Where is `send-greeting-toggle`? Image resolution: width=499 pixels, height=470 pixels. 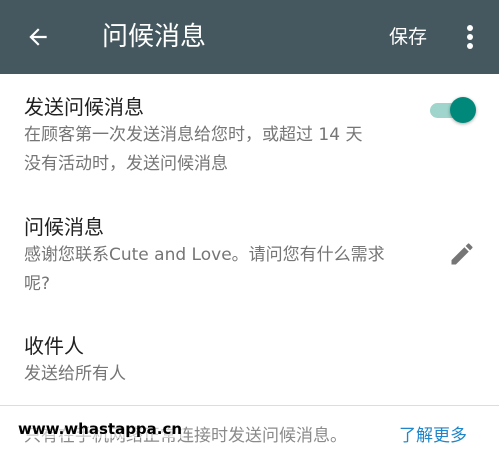 send-greeting-toggle is located at coordinates (453, 110).